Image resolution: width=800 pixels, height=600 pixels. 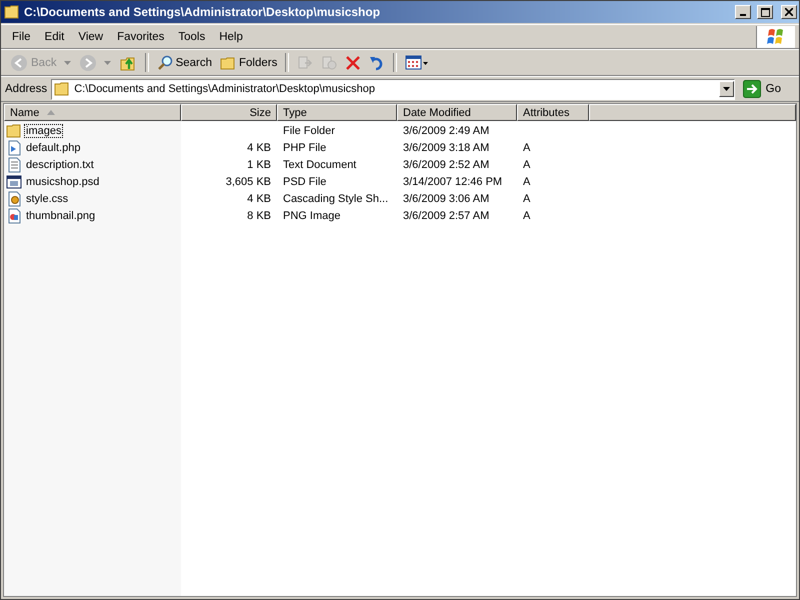 I want to click on file-name: style.css, so click(x=47, y=199).